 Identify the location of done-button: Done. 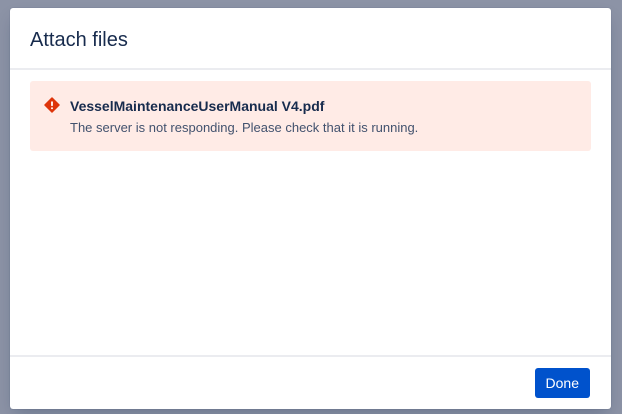
(562, 383).